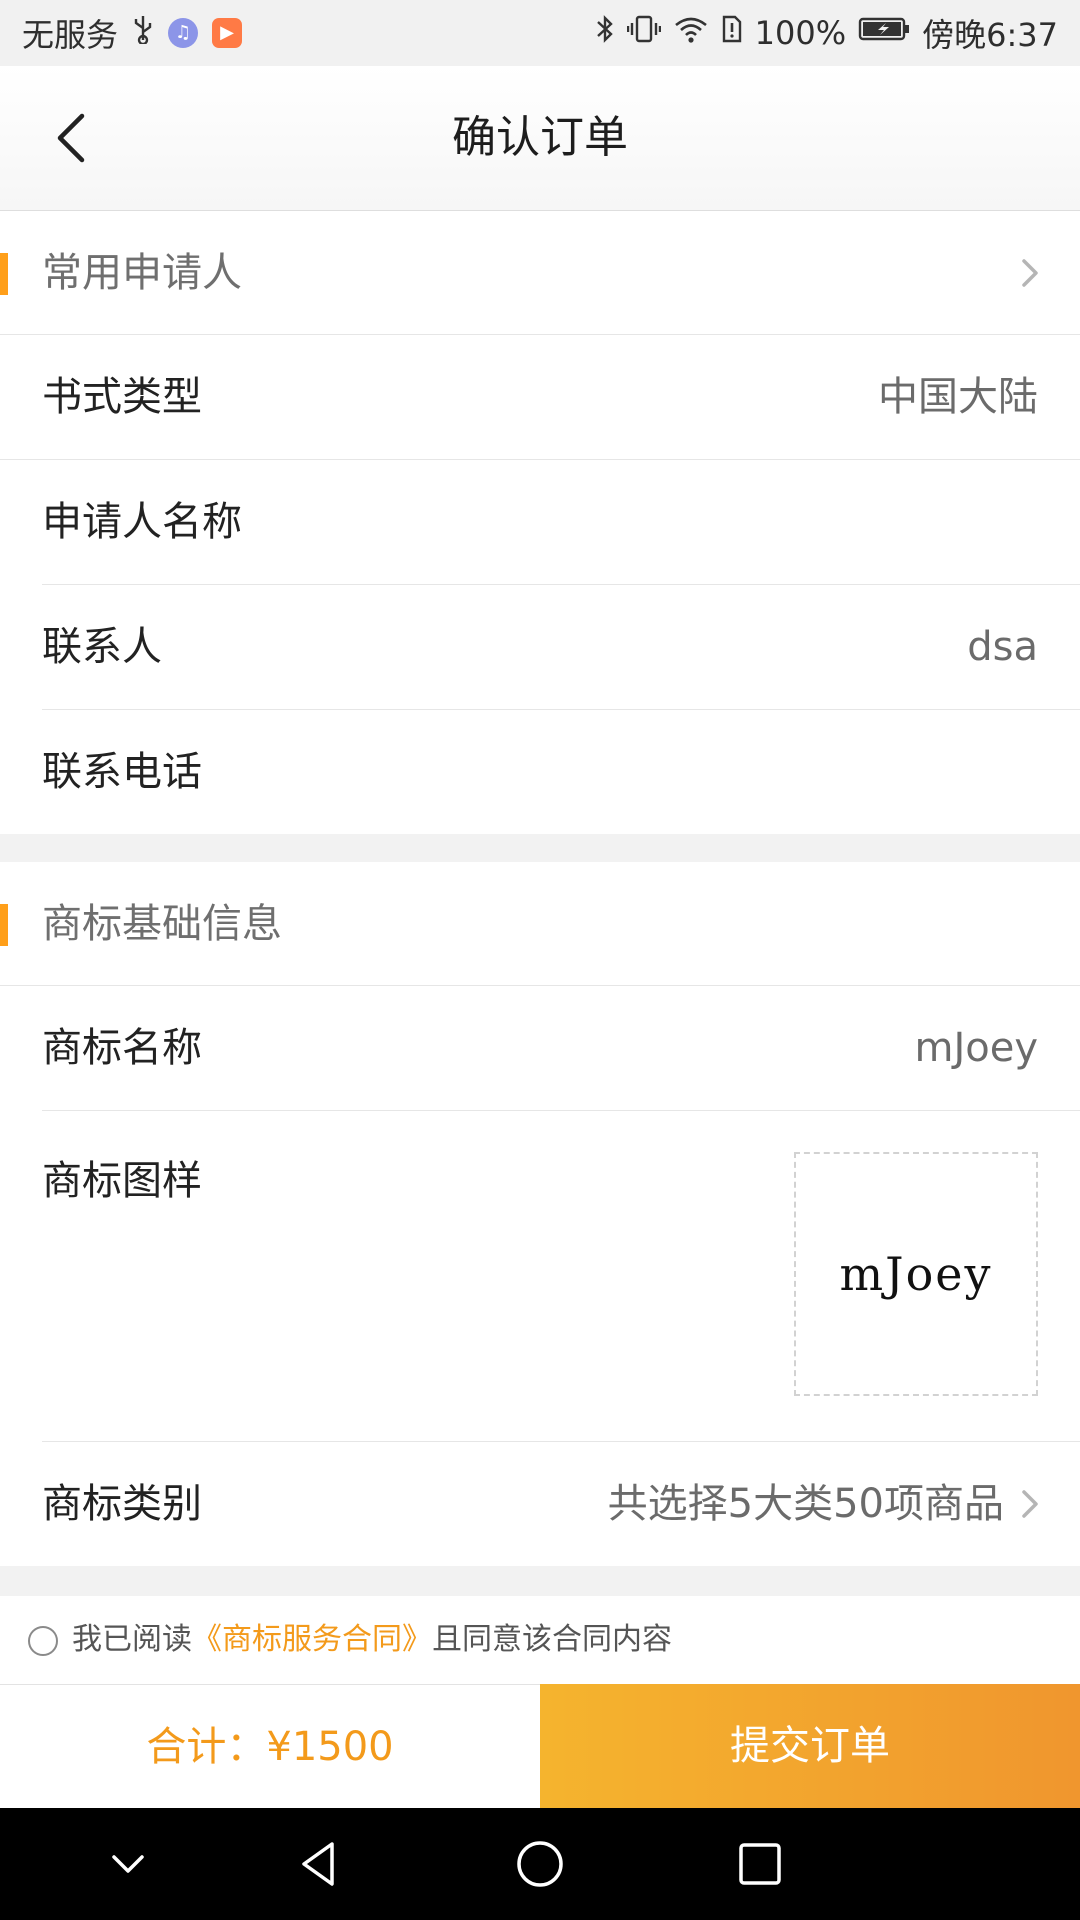 This screenshot has height=1920, width=1080. What do you see at coordinates (43, 1641) in the screenshot?
I see `agreement-radio` at bounding box center [43, 1641].